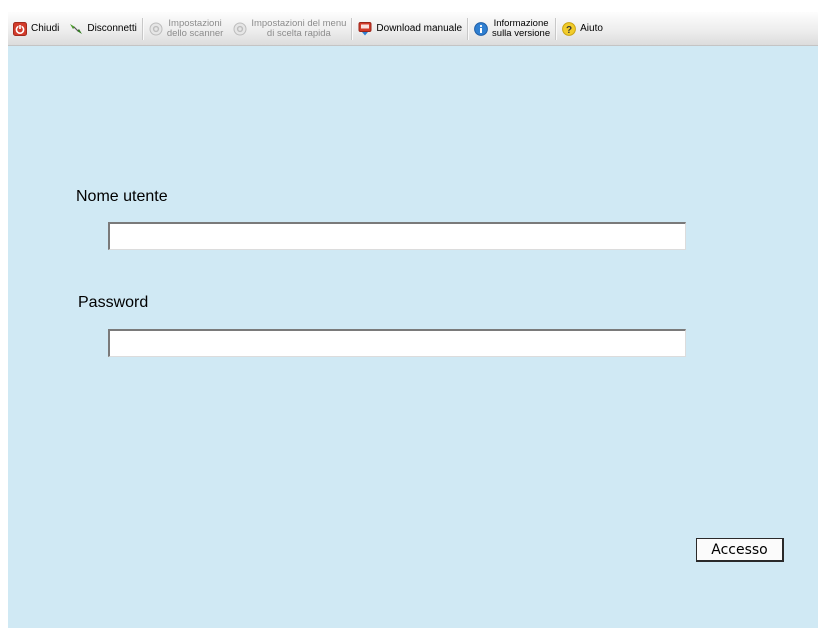 The image size is (818, 628). Describe the element at coordinates (591, 28) in the screenshot. I see `help-label: Aiuto` at that location.